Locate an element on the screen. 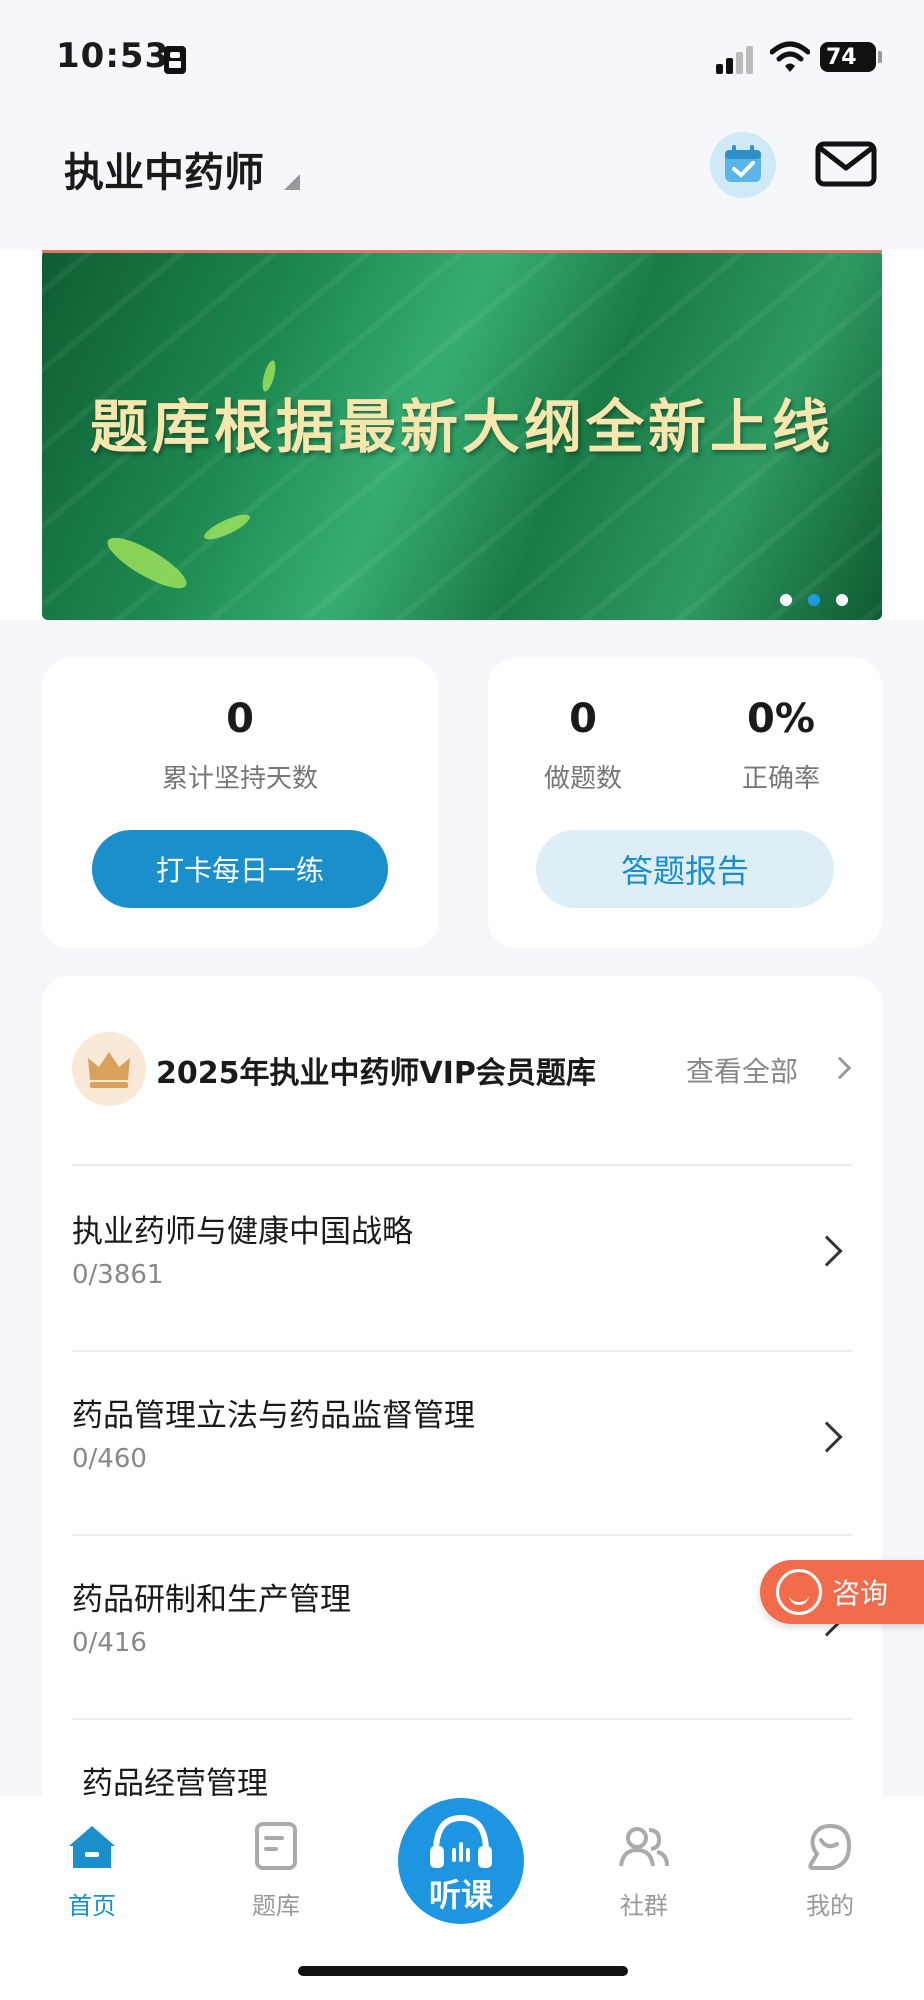  listen-lesson-button: 听课 is located at coordinates (461, 1861).